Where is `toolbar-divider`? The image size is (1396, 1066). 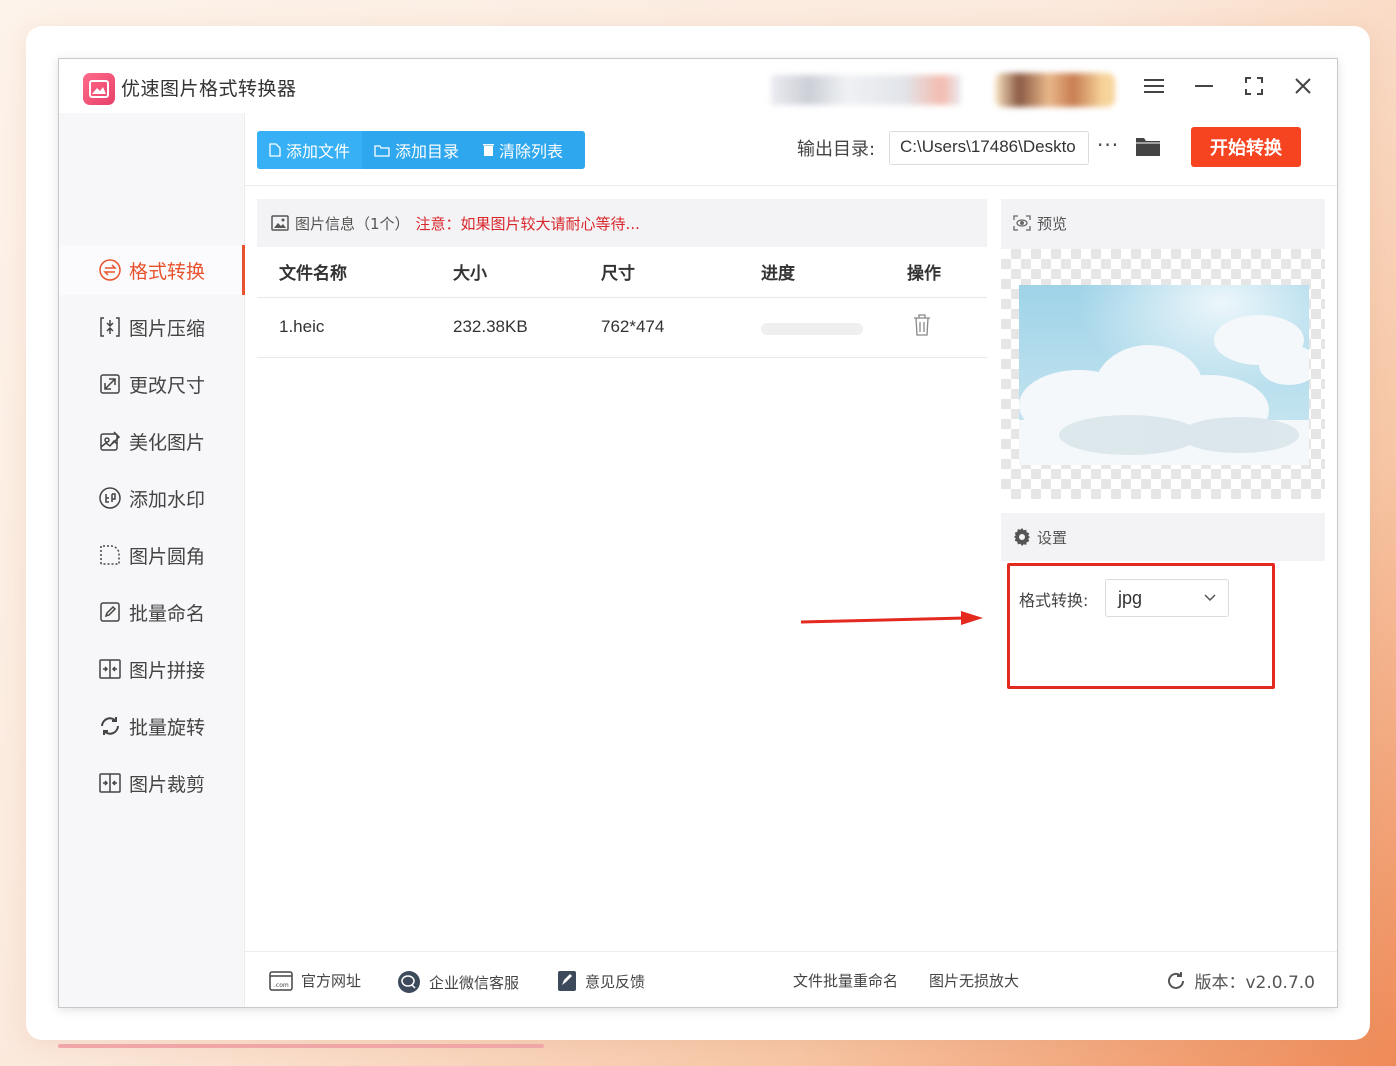 toolbar-divider is located at coordinates (791, 185).